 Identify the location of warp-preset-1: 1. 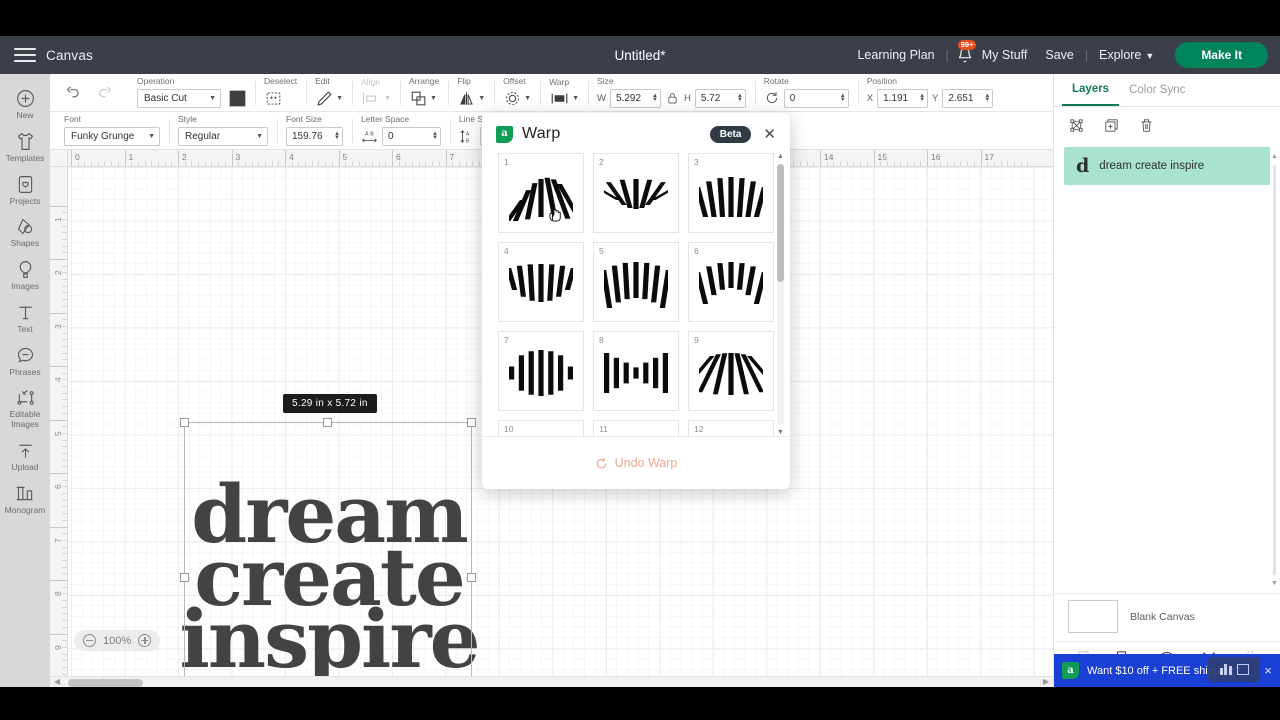
(541, 193).